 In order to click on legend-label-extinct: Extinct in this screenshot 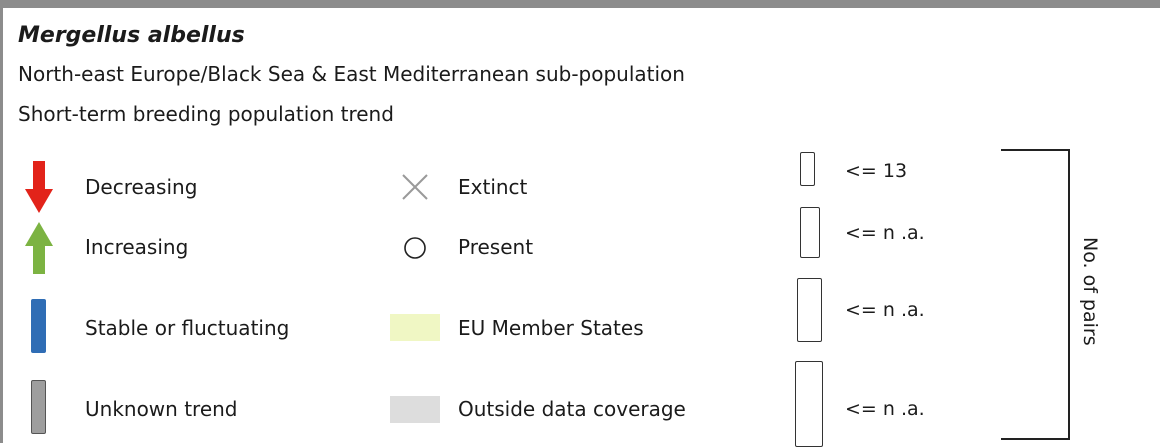, I will do `click(493, 187)`.